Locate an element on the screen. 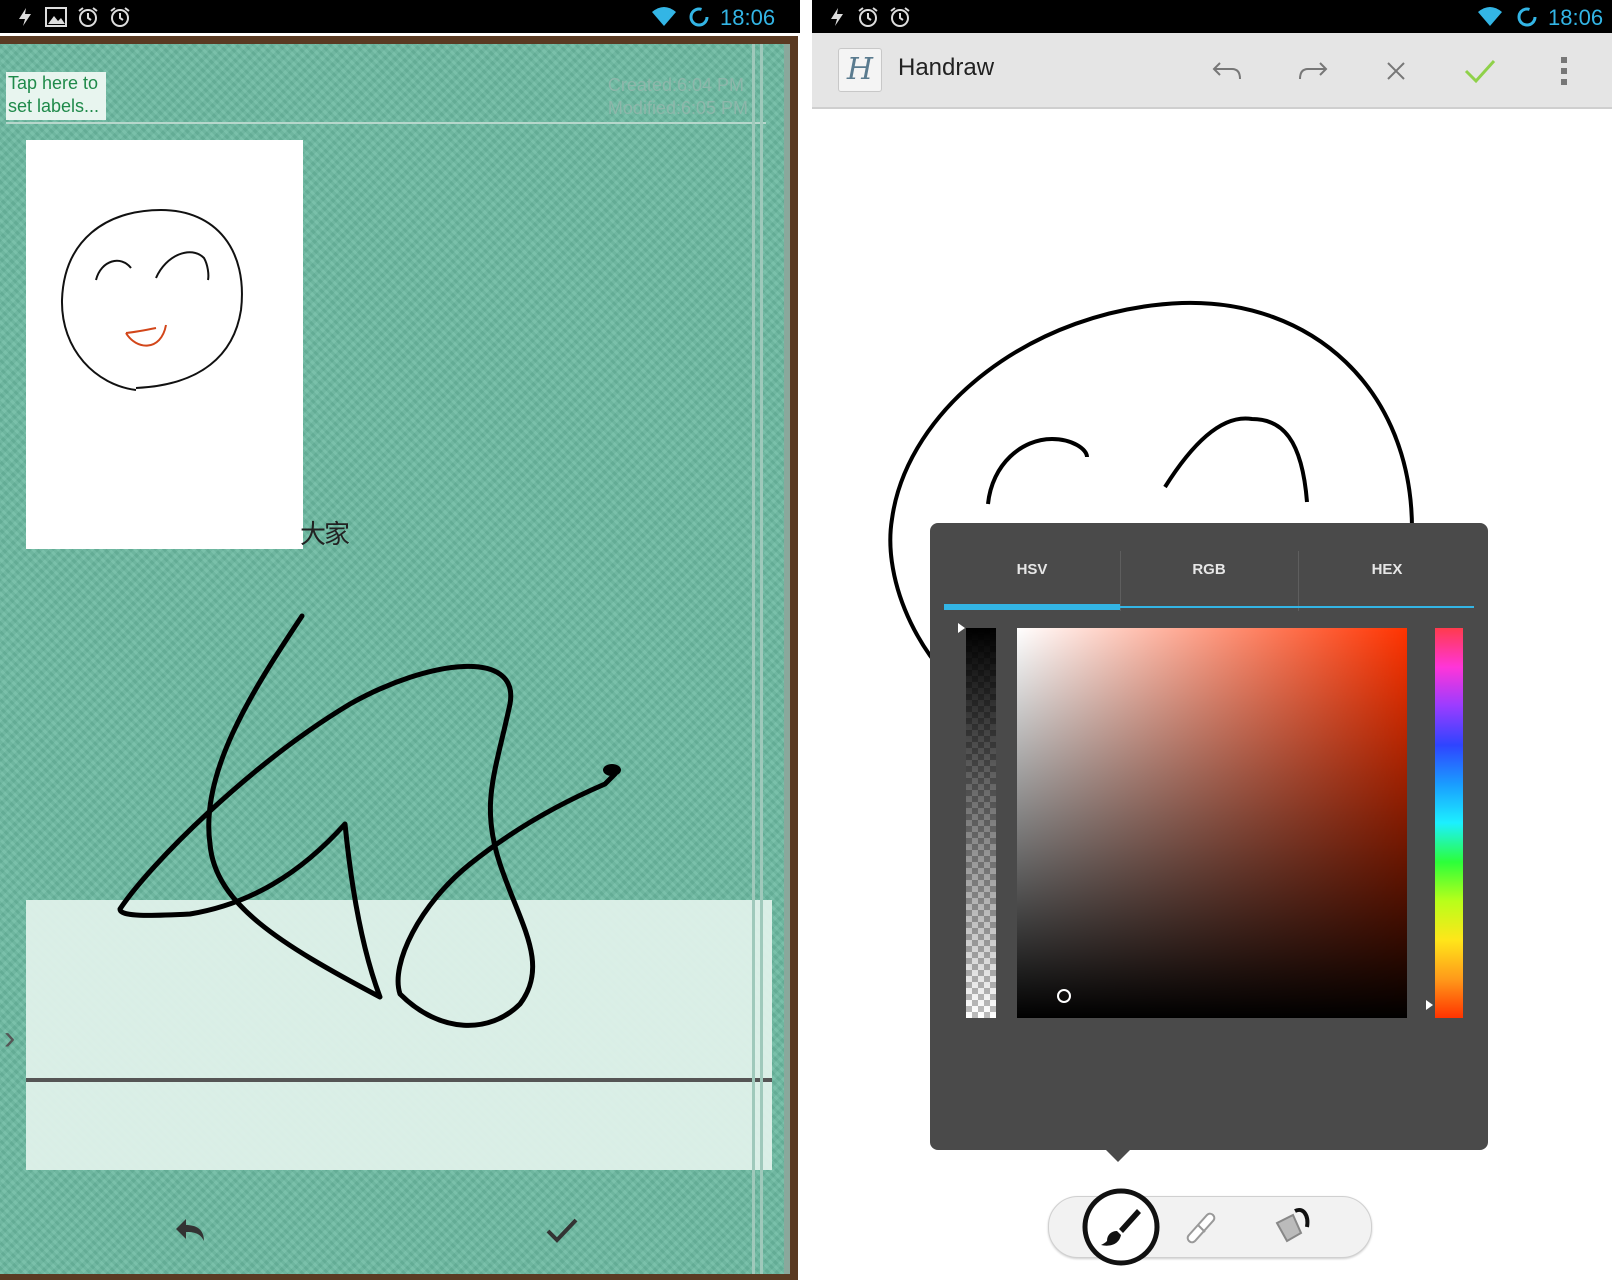 This screenshot has width=1612, height=1280. color-mode-tabs: HSV RGB HEX is located at coordinates (1209, 576).